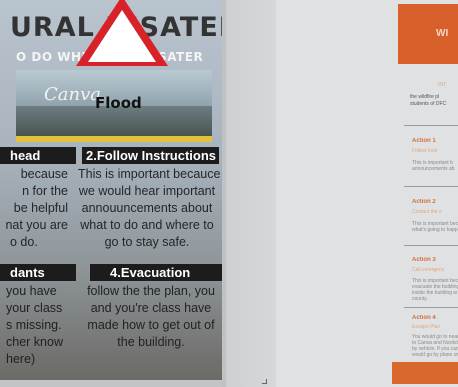  I want to click on text-line: your class, so click(34, 308).